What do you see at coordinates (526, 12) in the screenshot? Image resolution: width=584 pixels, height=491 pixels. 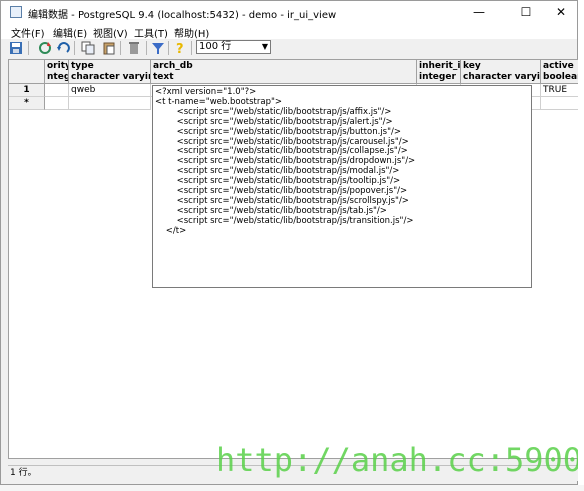 I see `maximize-button: ☐` at bounding box center [526, 12].